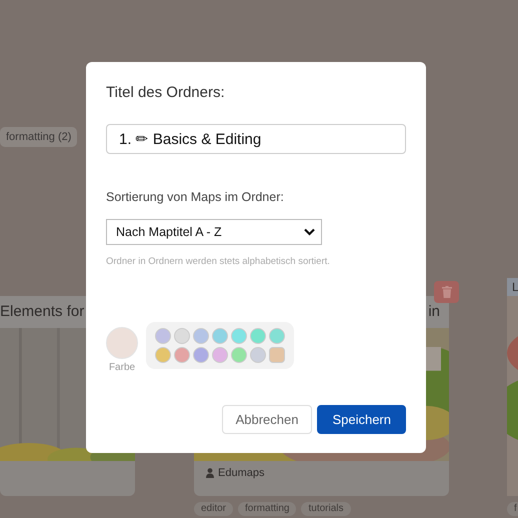 Image resolution: width=518 pixels, height=518 pixels. Describe the element at coordinates (241, 472) in the screenshot. I see `author-name: Edumaps` at that location.